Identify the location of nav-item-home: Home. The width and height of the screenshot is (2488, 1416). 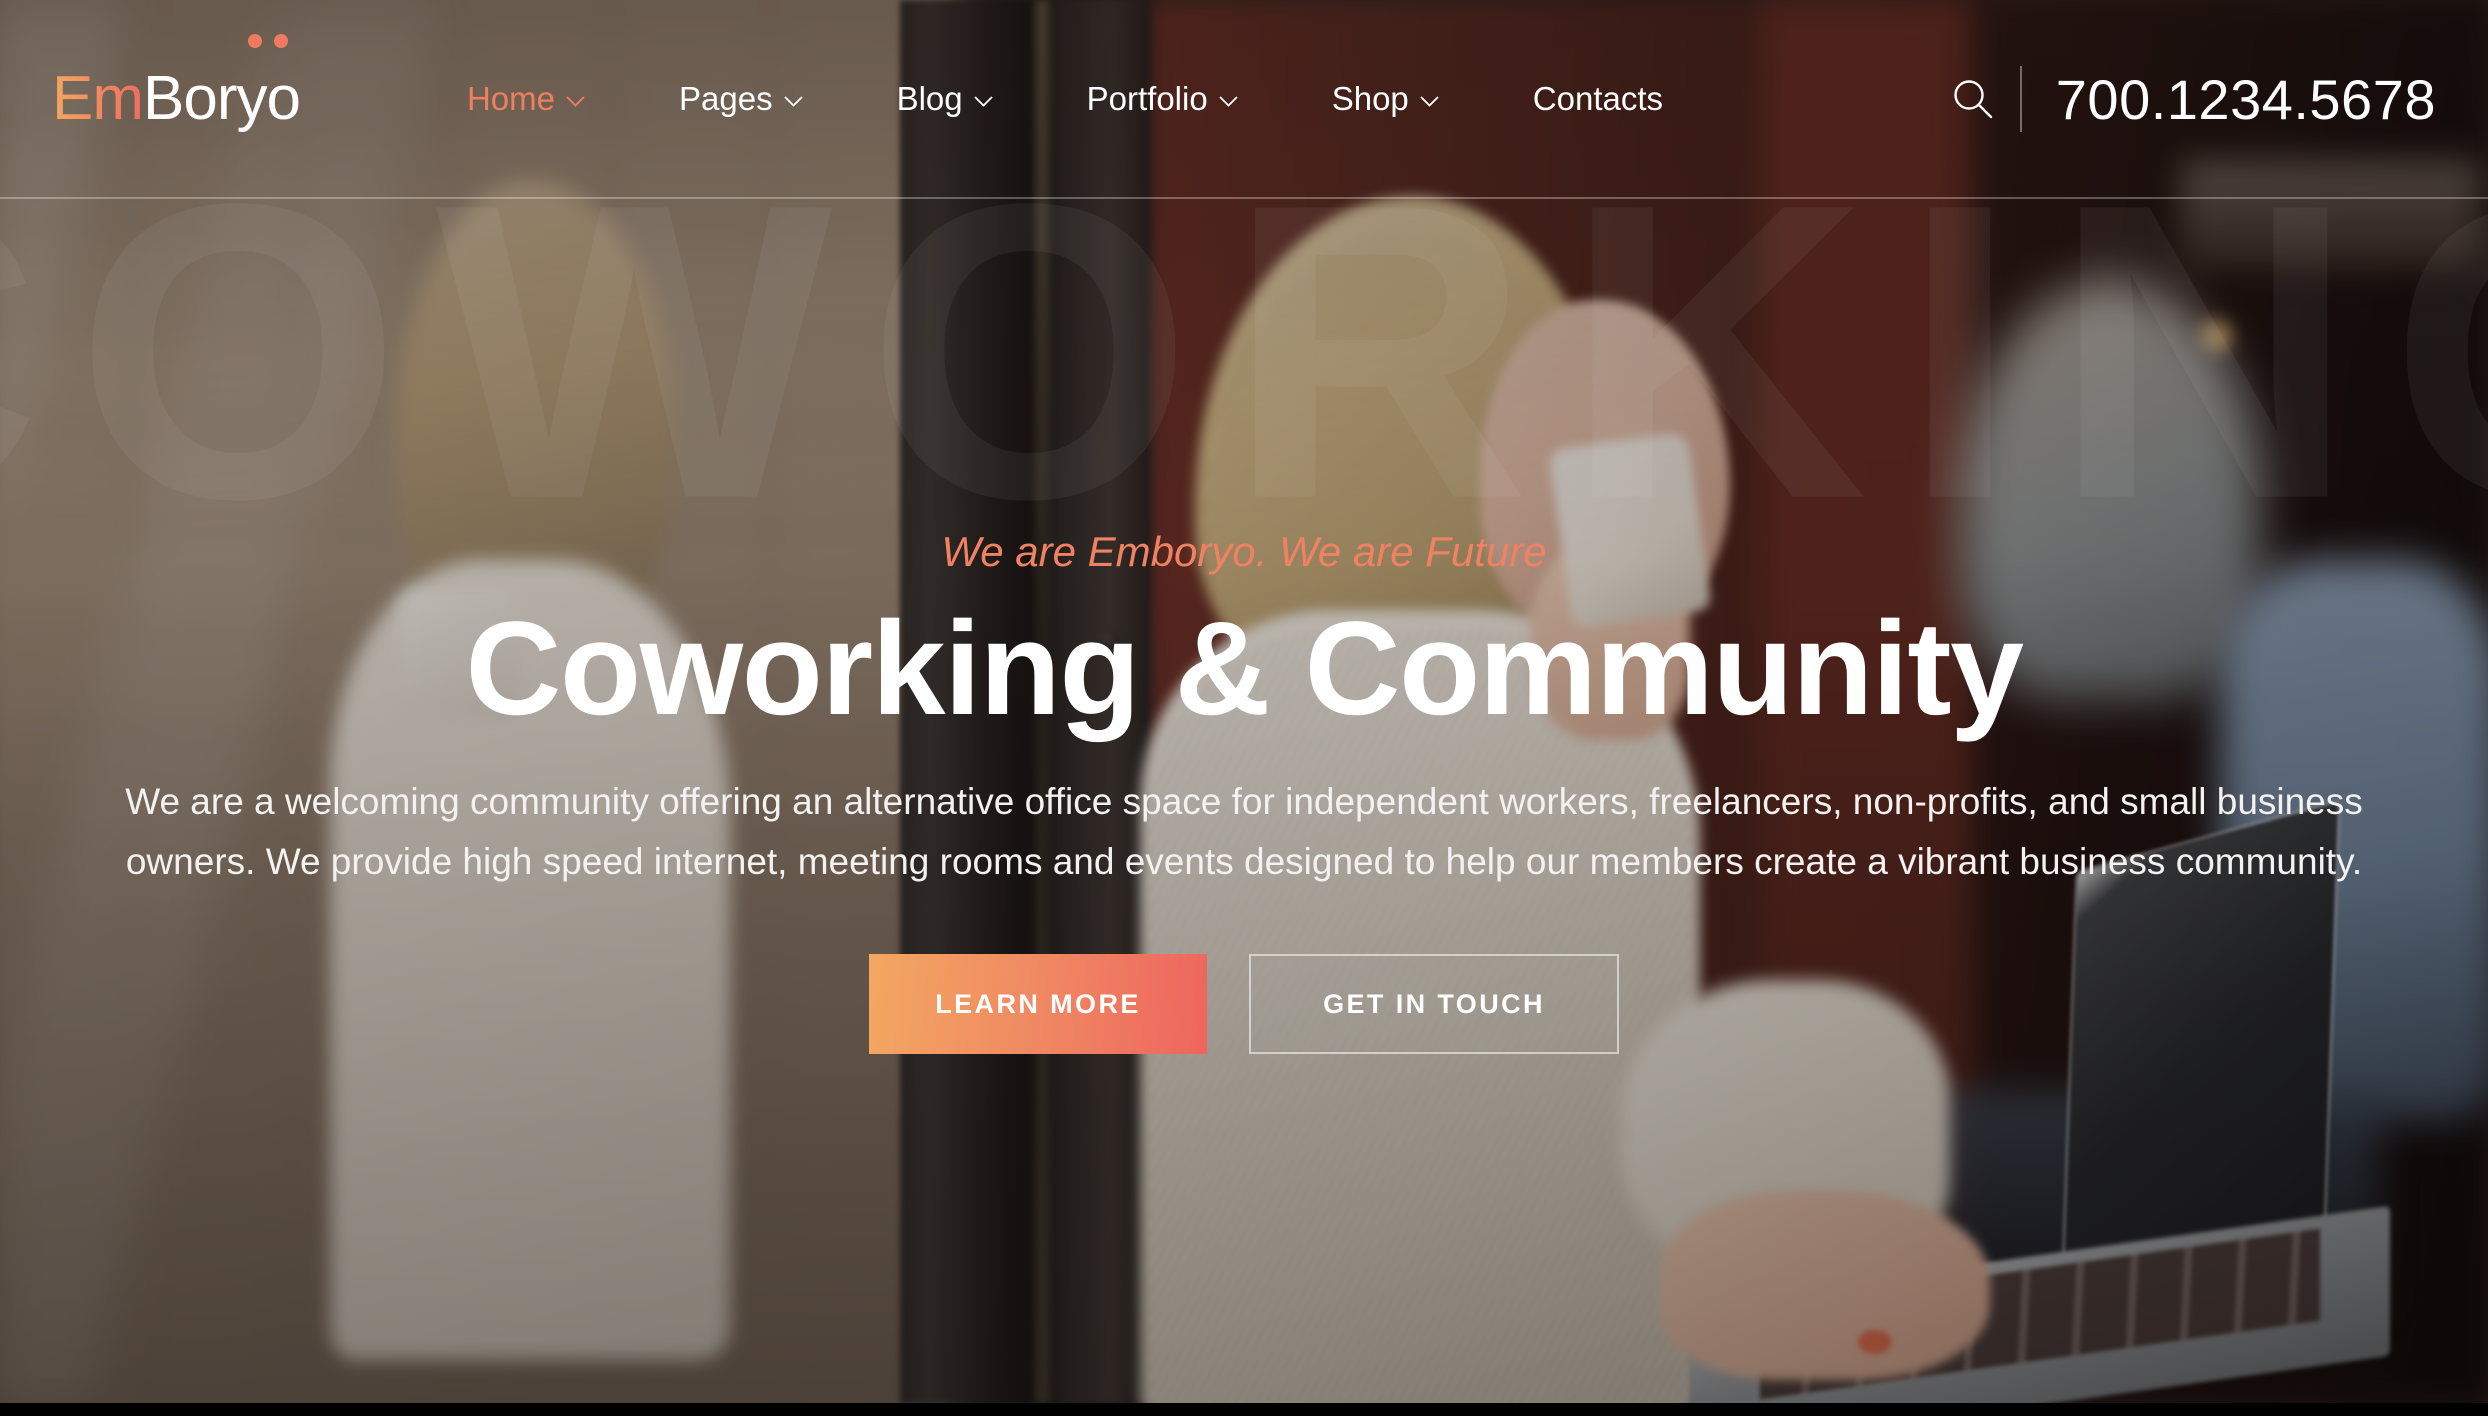
(526, 99).